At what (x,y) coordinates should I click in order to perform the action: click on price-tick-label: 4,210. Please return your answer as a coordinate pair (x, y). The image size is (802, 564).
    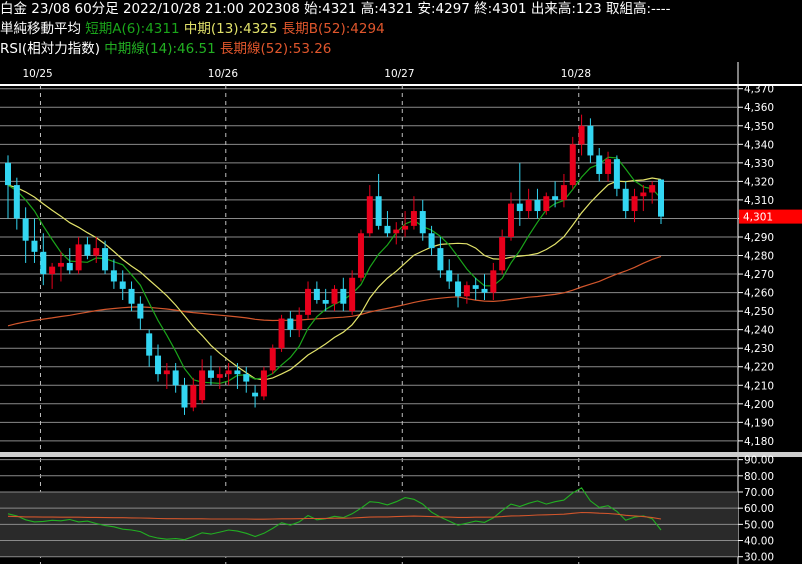
    Looking at the image, I should click on (759, 386).